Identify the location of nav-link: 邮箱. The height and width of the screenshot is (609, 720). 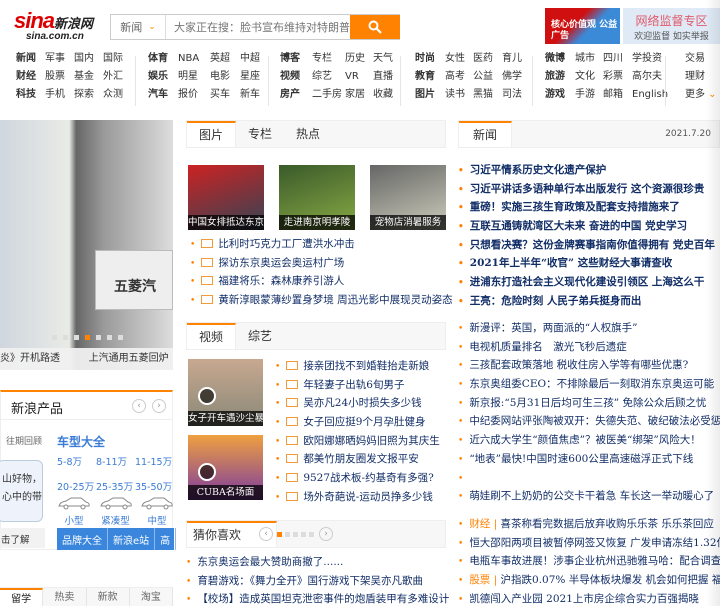
(613, 95).